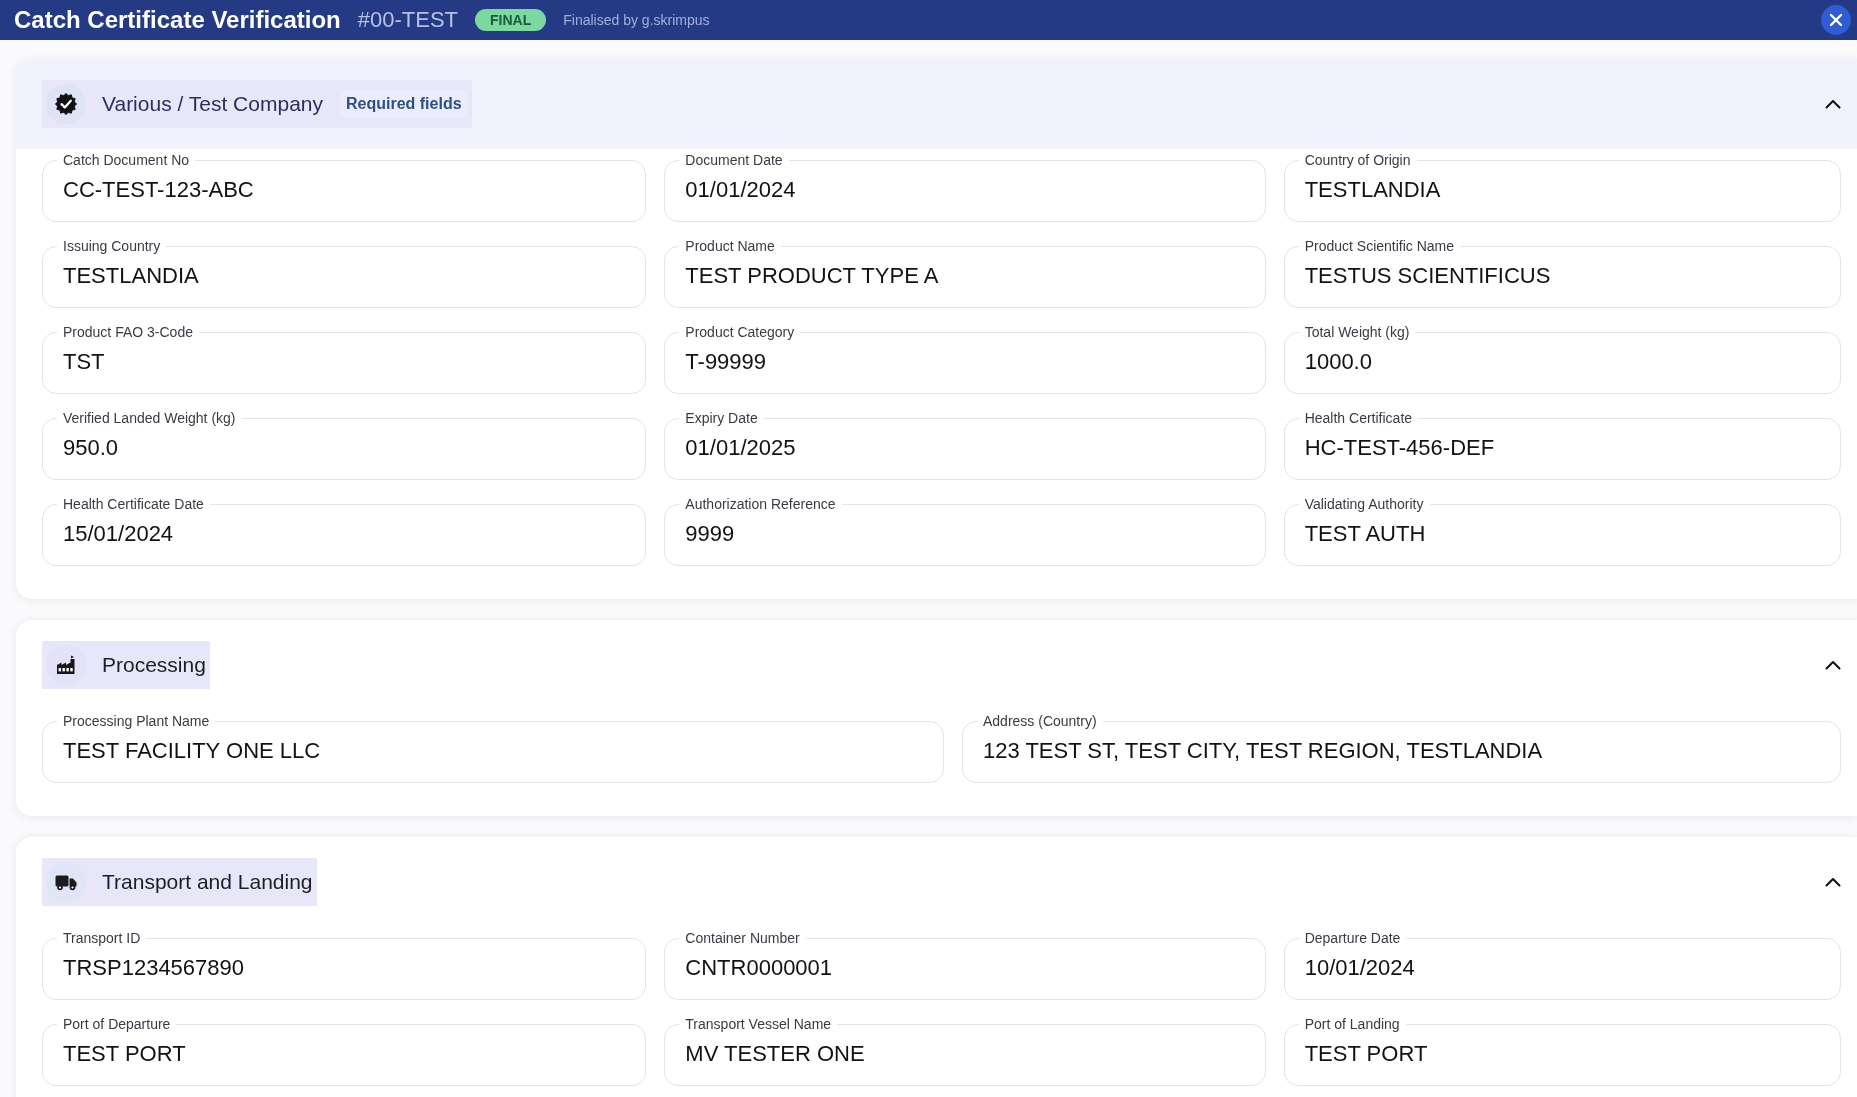 The image size is (1857, 1097). Describe the element at coordinates (741, 448) in the screenshot. I see `field-value: 01/01/2025` at that location.